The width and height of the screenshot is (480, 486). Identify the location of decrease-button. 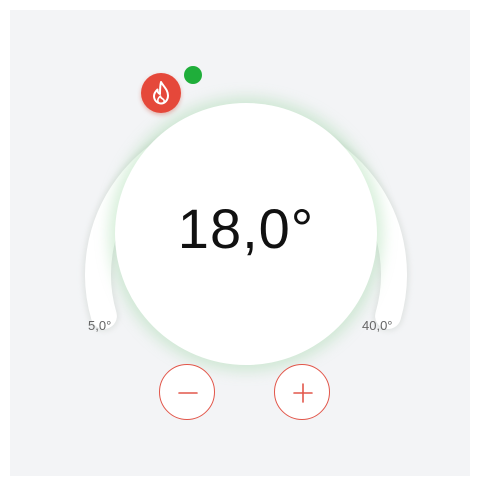
(187, 392).